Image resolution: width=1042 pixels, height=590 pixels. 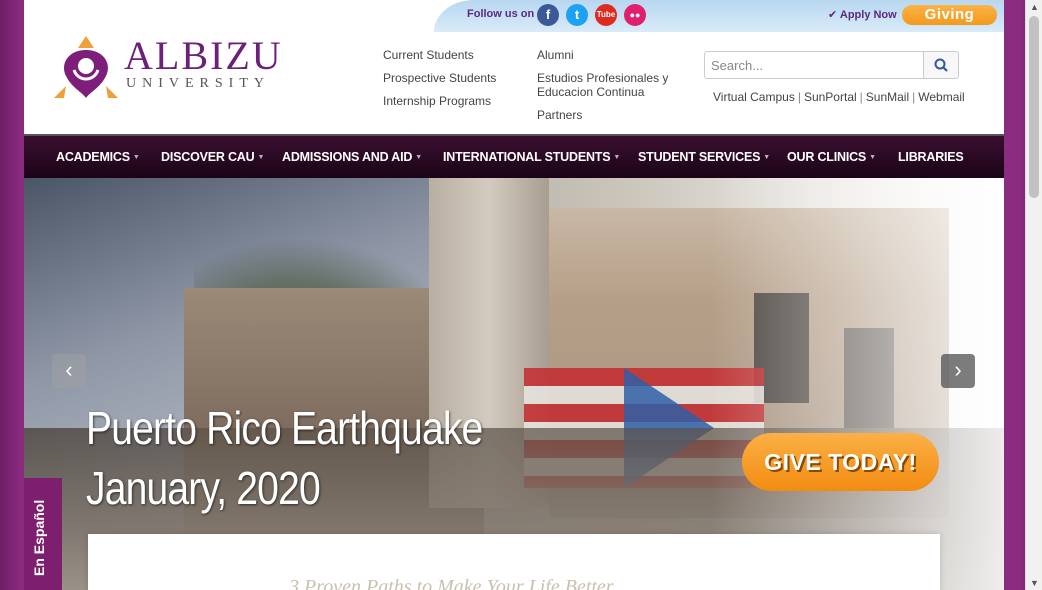 What do you see at coordinates (840, 462) in the screenshot?
I see `give-today-button: GIVE TODAY!` at bounding box center [840, 462].